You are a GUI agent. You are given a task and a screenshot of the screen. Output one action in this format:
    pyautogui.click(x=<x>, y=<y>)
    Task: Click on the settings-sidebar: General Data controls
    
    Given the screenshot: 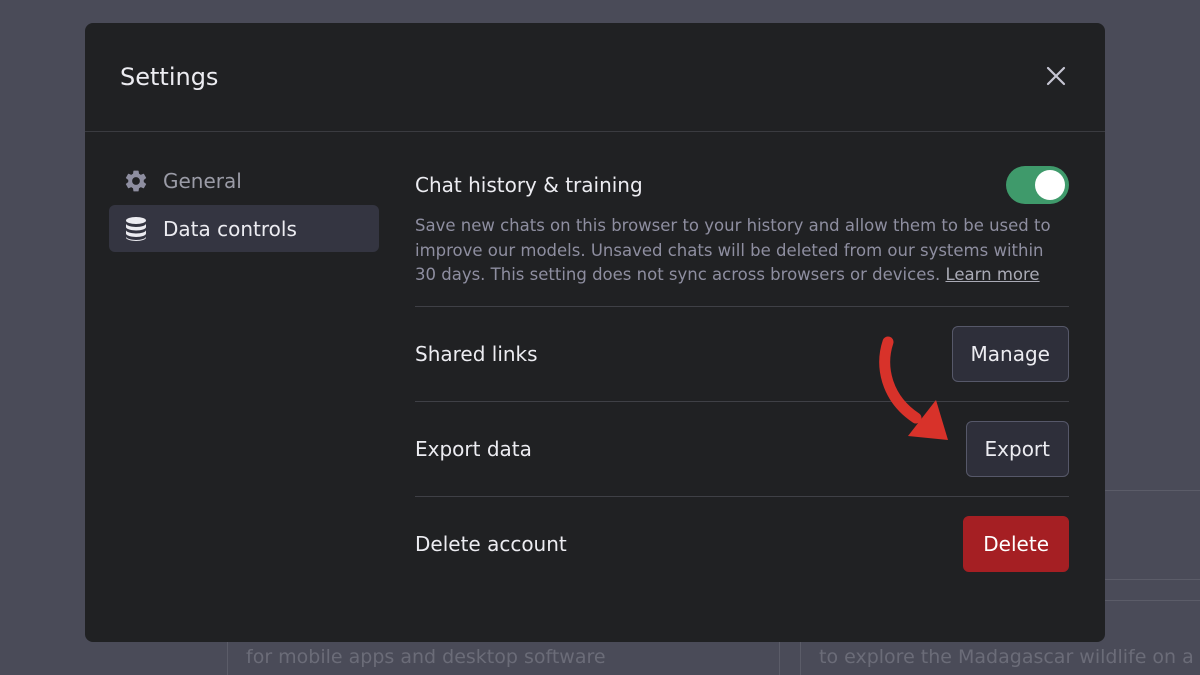 What is the action you would take?
    pyautogui.click(x=244, y=205)
    